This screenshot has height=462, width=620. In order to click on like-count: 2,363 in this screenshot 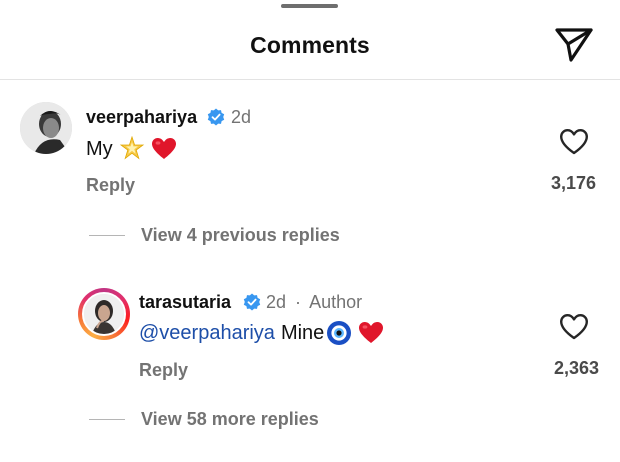, I will do `click(576, 368)`.